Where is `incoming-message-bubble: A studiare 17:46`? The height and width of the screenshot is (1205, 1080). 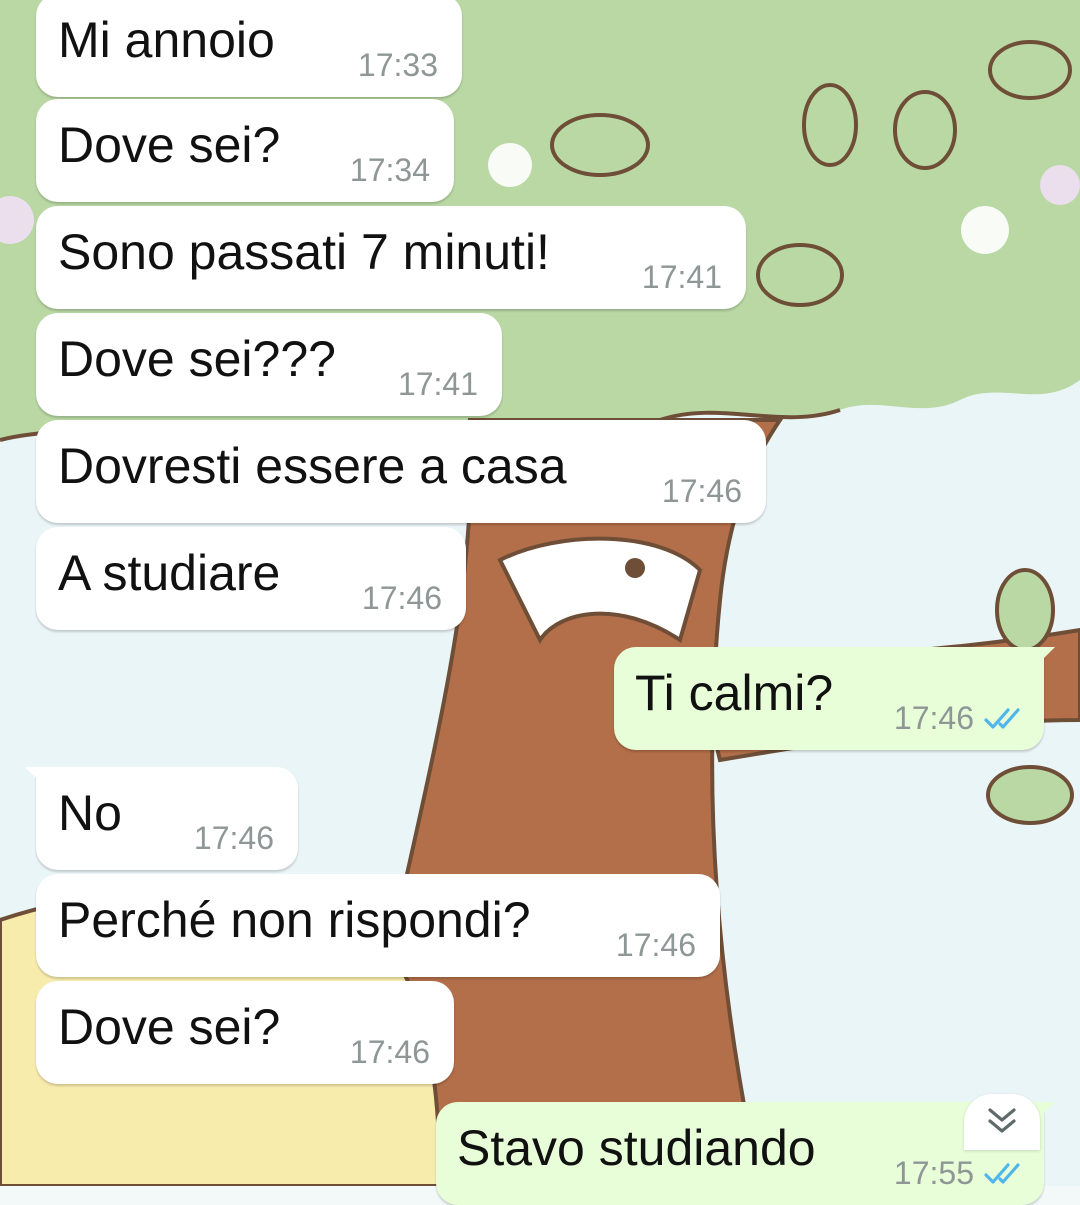 incoming-message-bubble: A studiare 17:46 is located at coordinates (251, 578).